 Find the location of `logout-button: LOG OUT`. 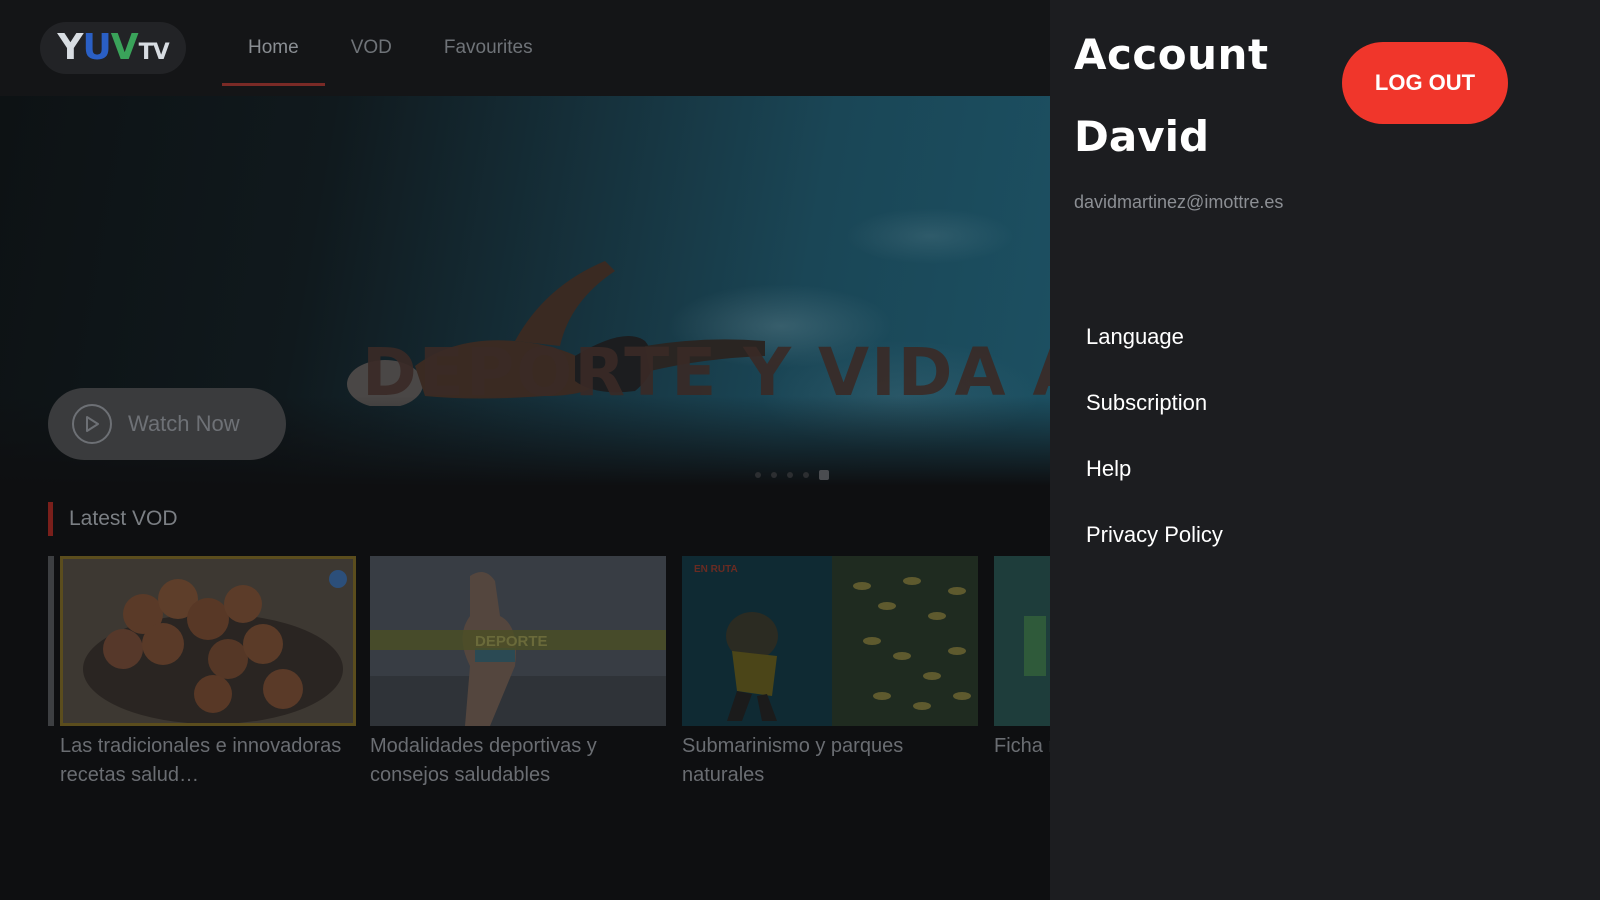

logout-button: LOG OUT is located at coordinates (1425, 83).